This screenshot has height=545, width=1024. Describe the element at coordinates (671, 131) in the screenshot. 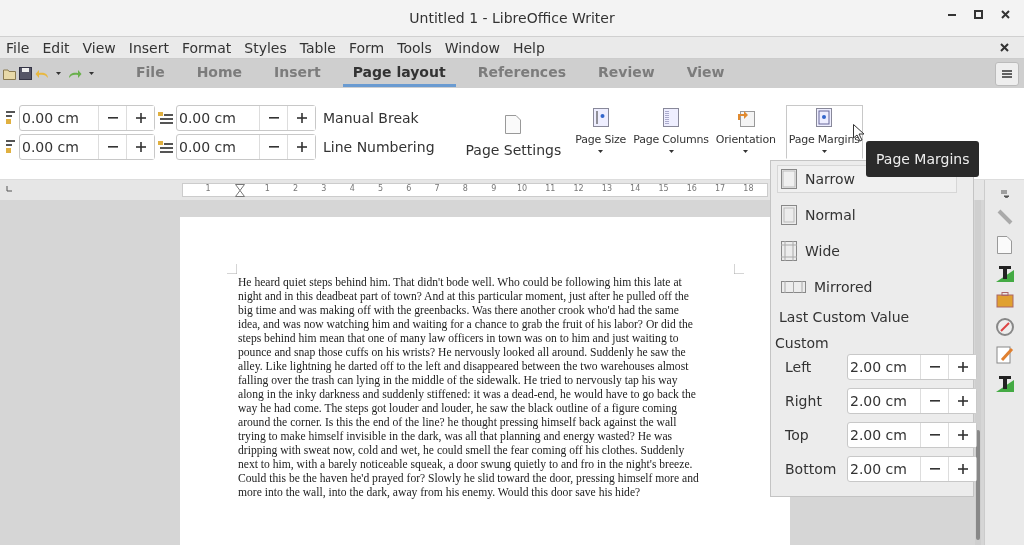

I see `ribbon-dropdown-button: Page Columns` at that location.